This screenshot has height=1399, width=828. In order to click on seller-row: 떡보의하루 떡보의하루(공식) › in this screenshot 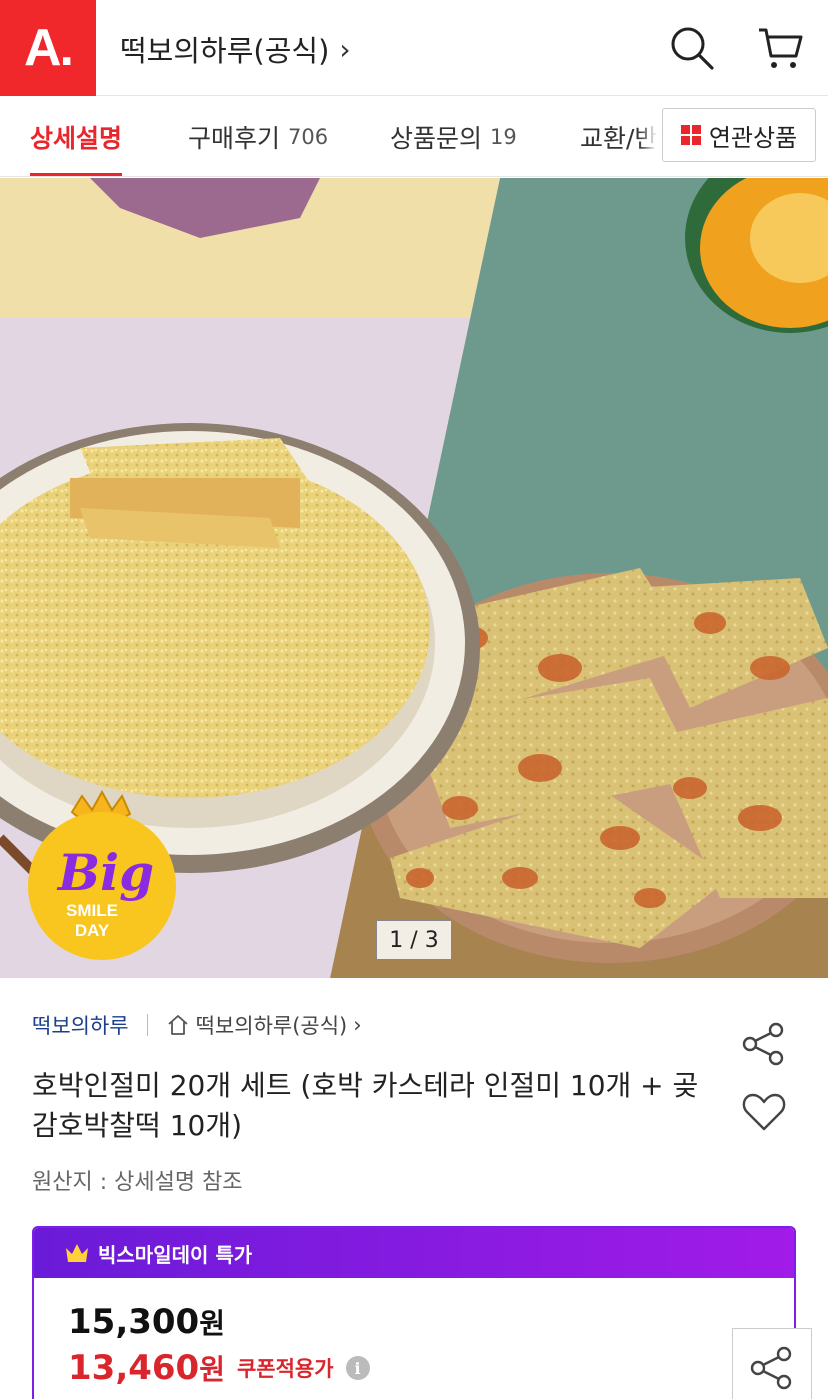, I will do `click(197, 1025)`.